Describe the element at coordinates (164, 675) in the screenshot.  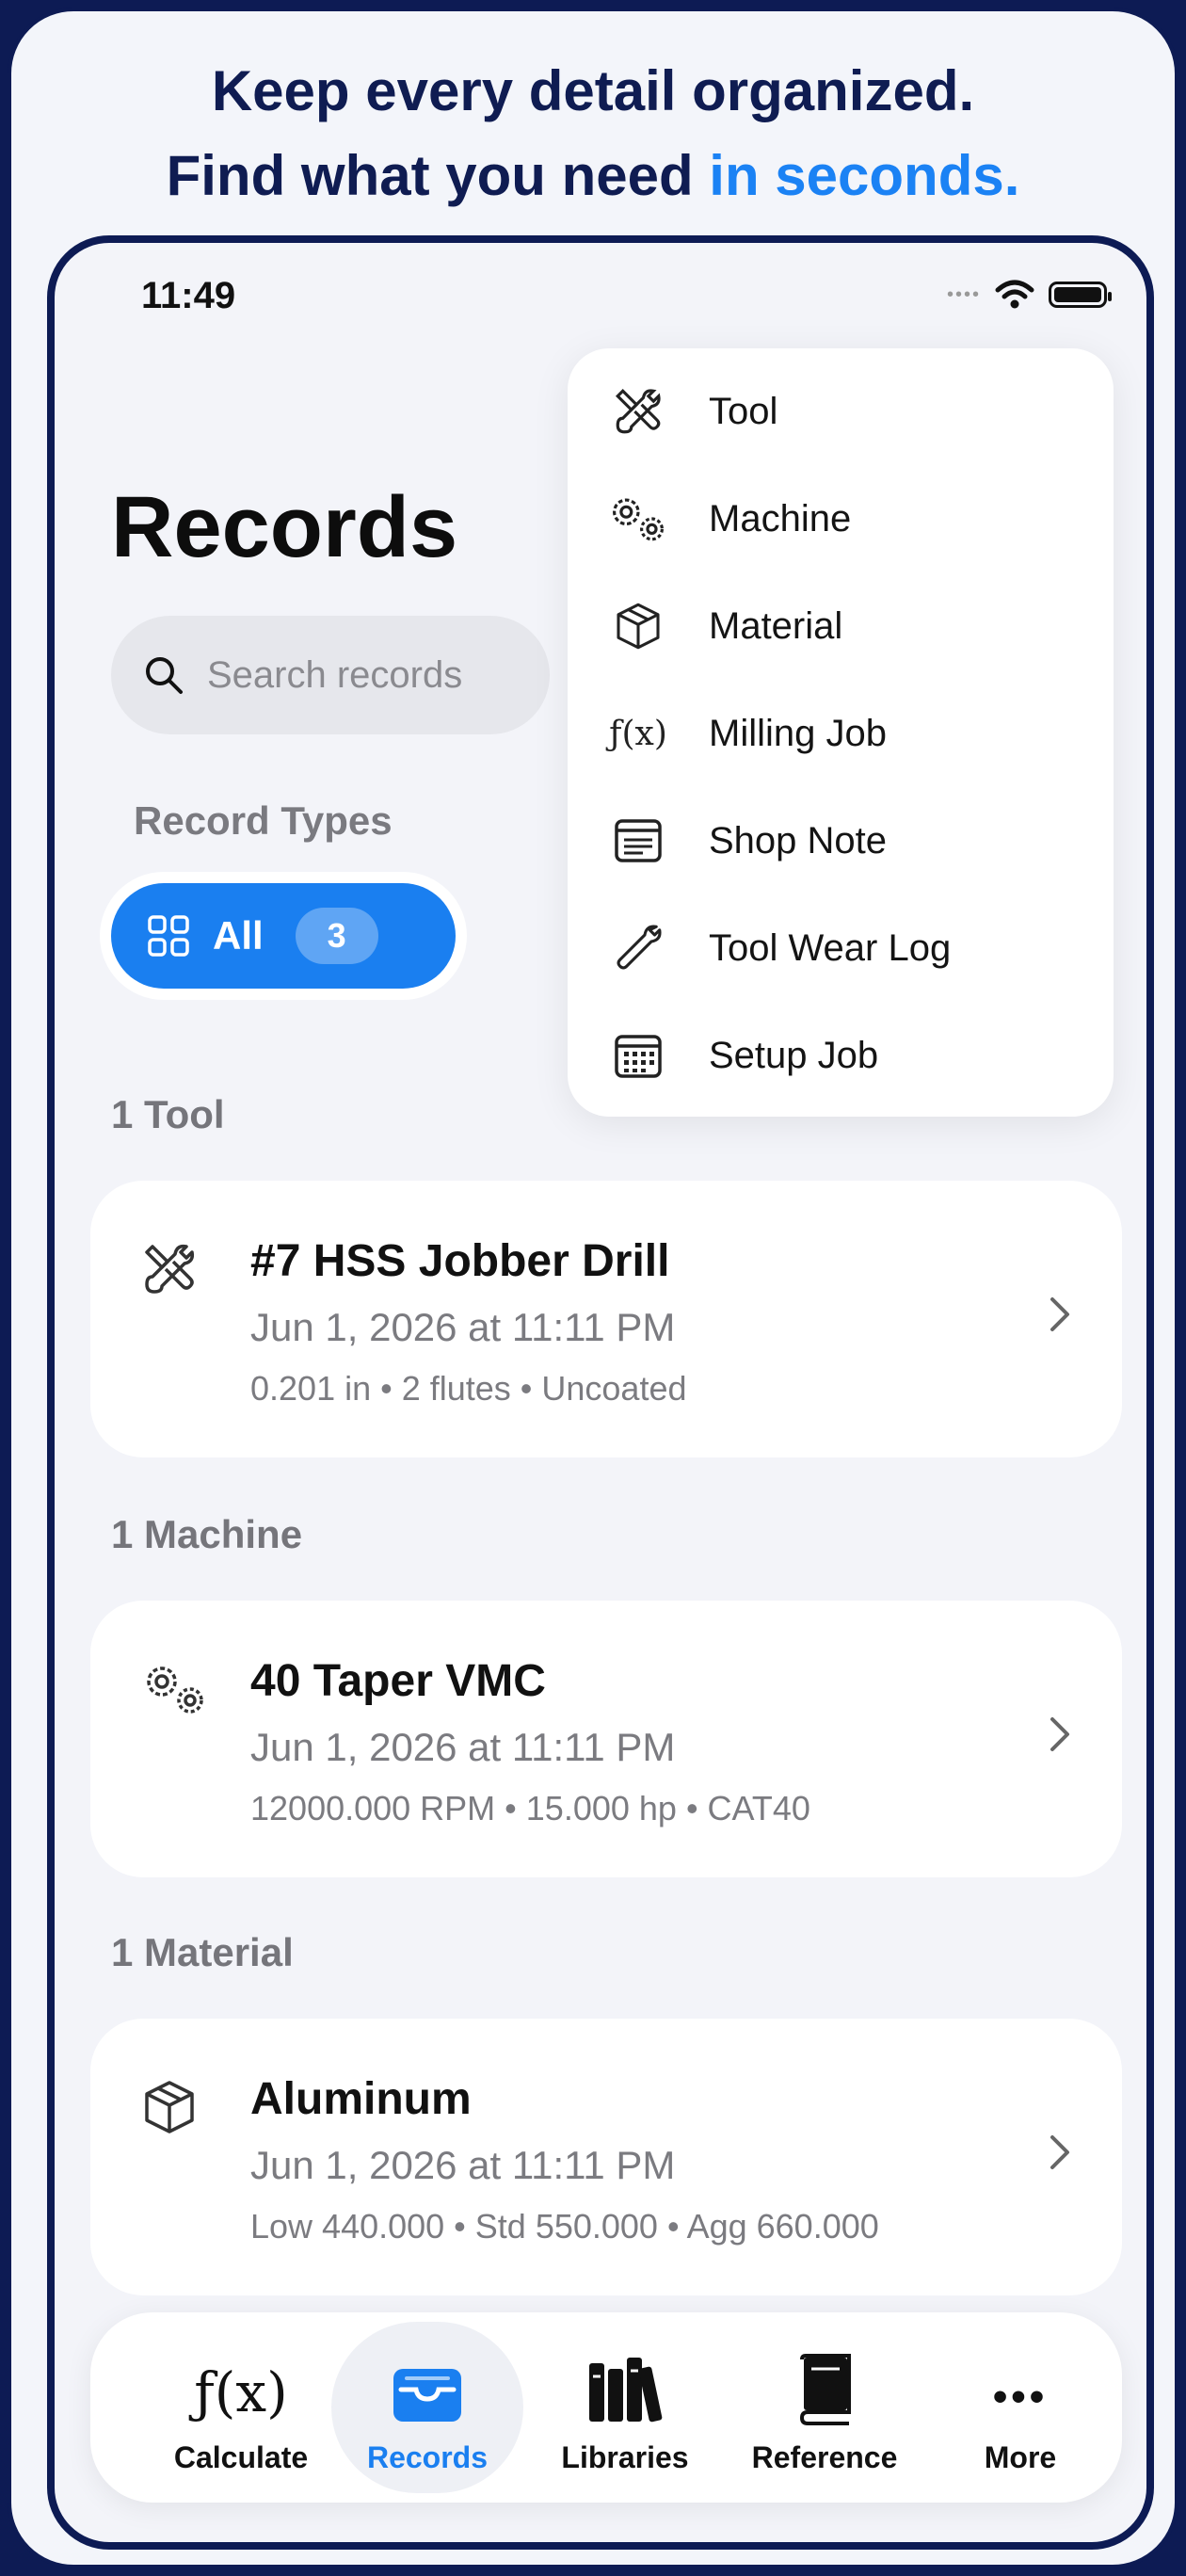
I see `search-icon` at that location.